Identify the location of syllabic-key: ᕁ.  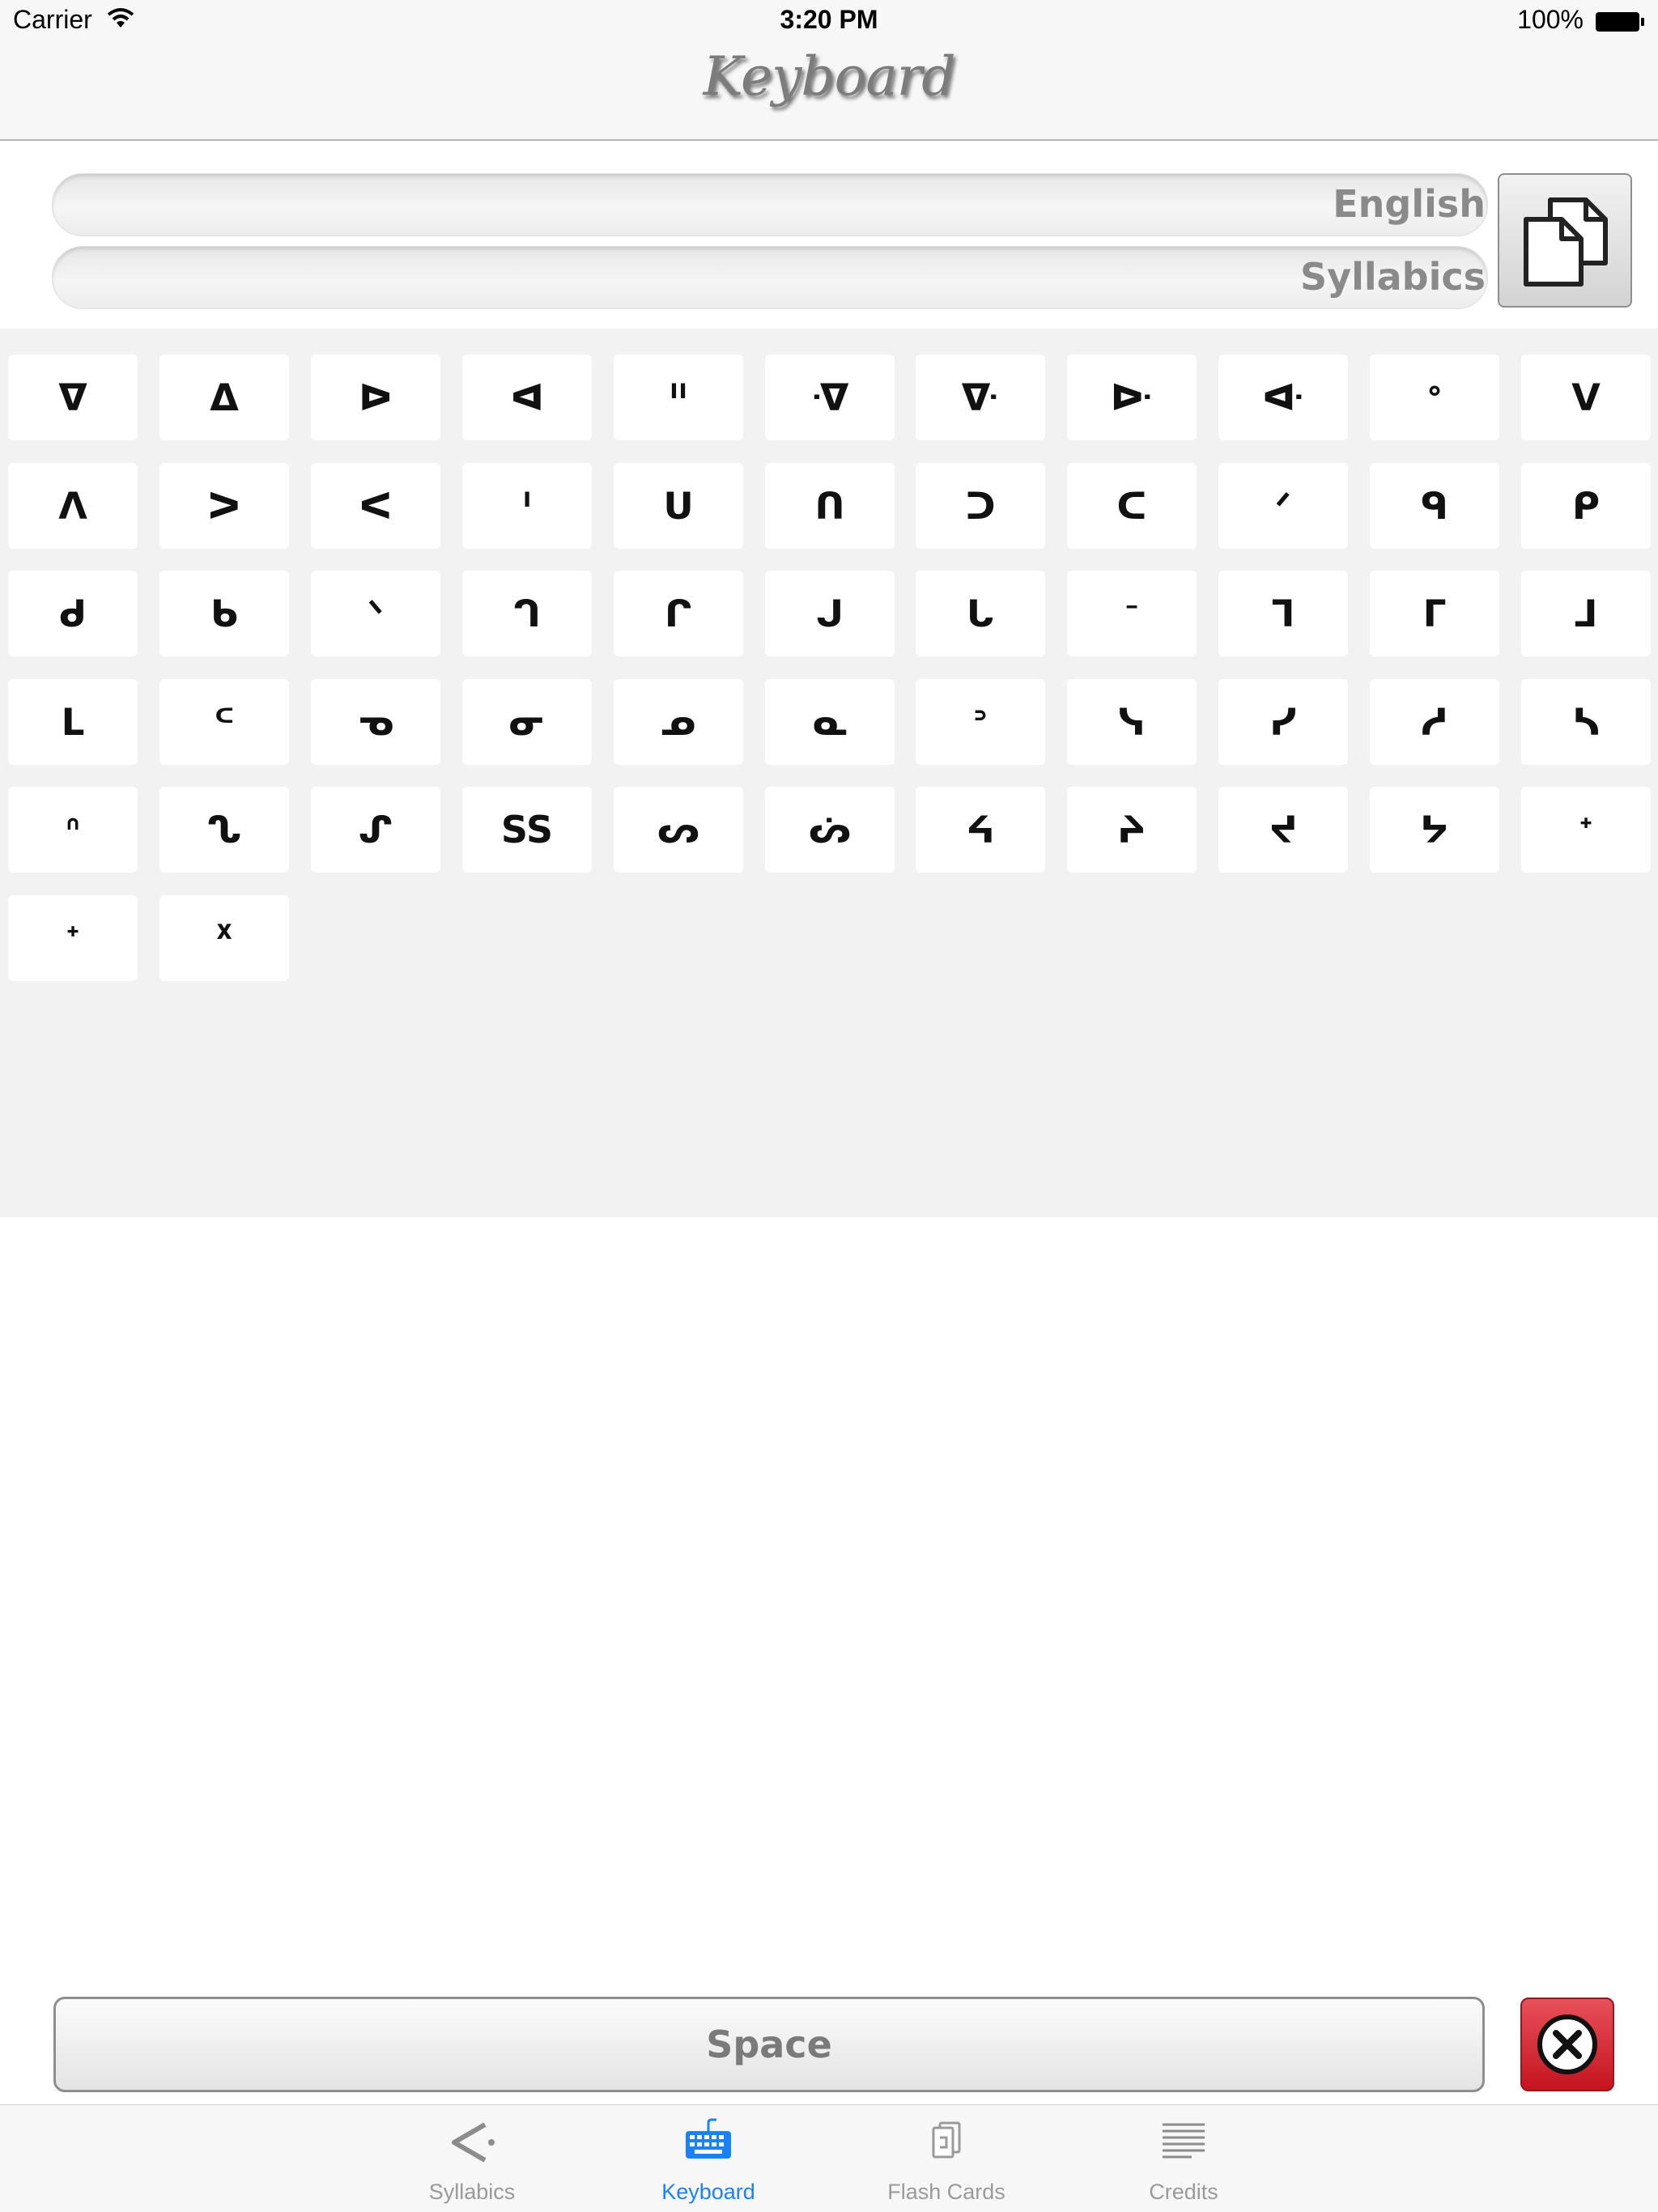
(224, 938).